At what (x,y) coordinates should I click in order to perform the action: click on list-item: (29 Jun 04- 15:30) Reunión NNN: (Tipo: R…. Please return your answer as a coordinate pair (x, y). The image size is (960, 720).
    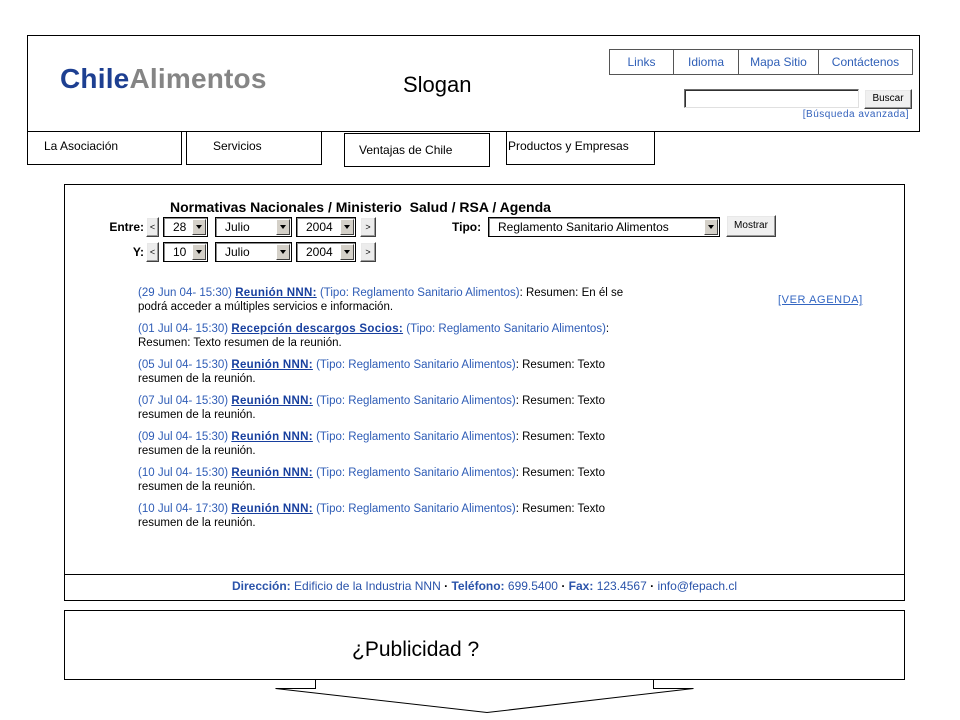
    Looking at the image, I should click on (385, 300).